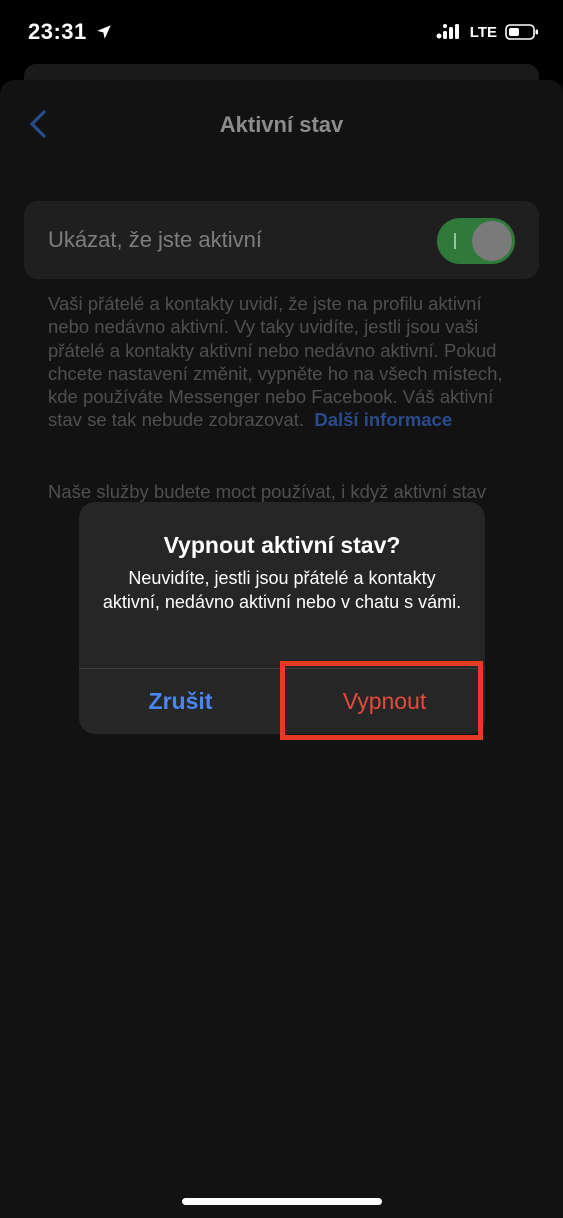 Image resolution: width=563 pixels, height=1218 pixels. I want to click on active-status-label: Ukázat, že jste aktivní, so click(155, 239).